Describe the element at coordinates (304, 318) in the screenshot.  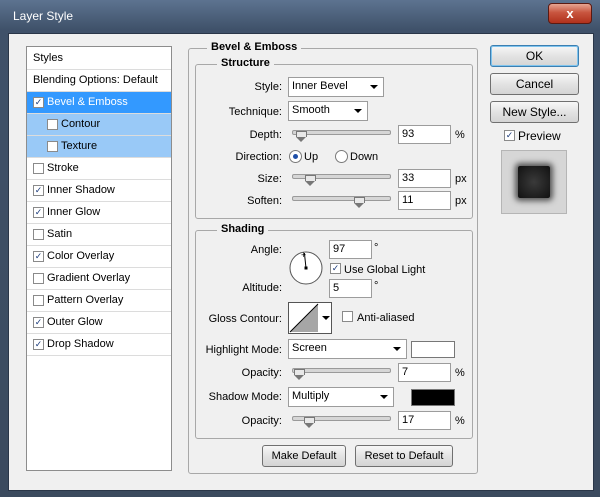
I see `contour-preview-icon` at that location.